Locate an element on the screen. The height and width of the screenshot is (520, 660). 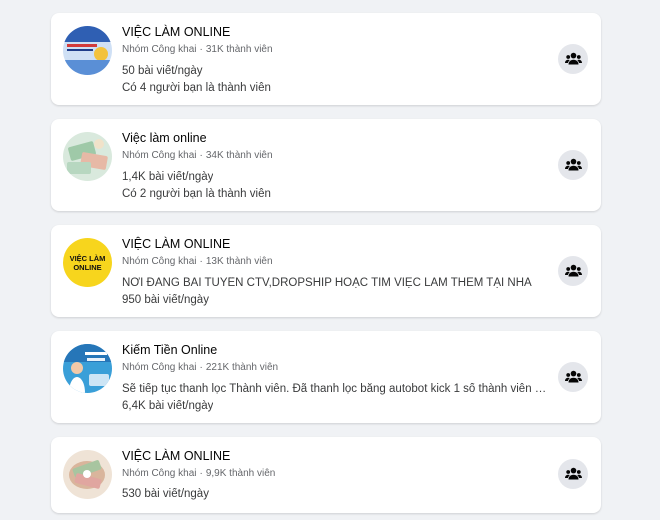
post-frequency: 50 bài viết/ngày is located at coordinates (162, 71).